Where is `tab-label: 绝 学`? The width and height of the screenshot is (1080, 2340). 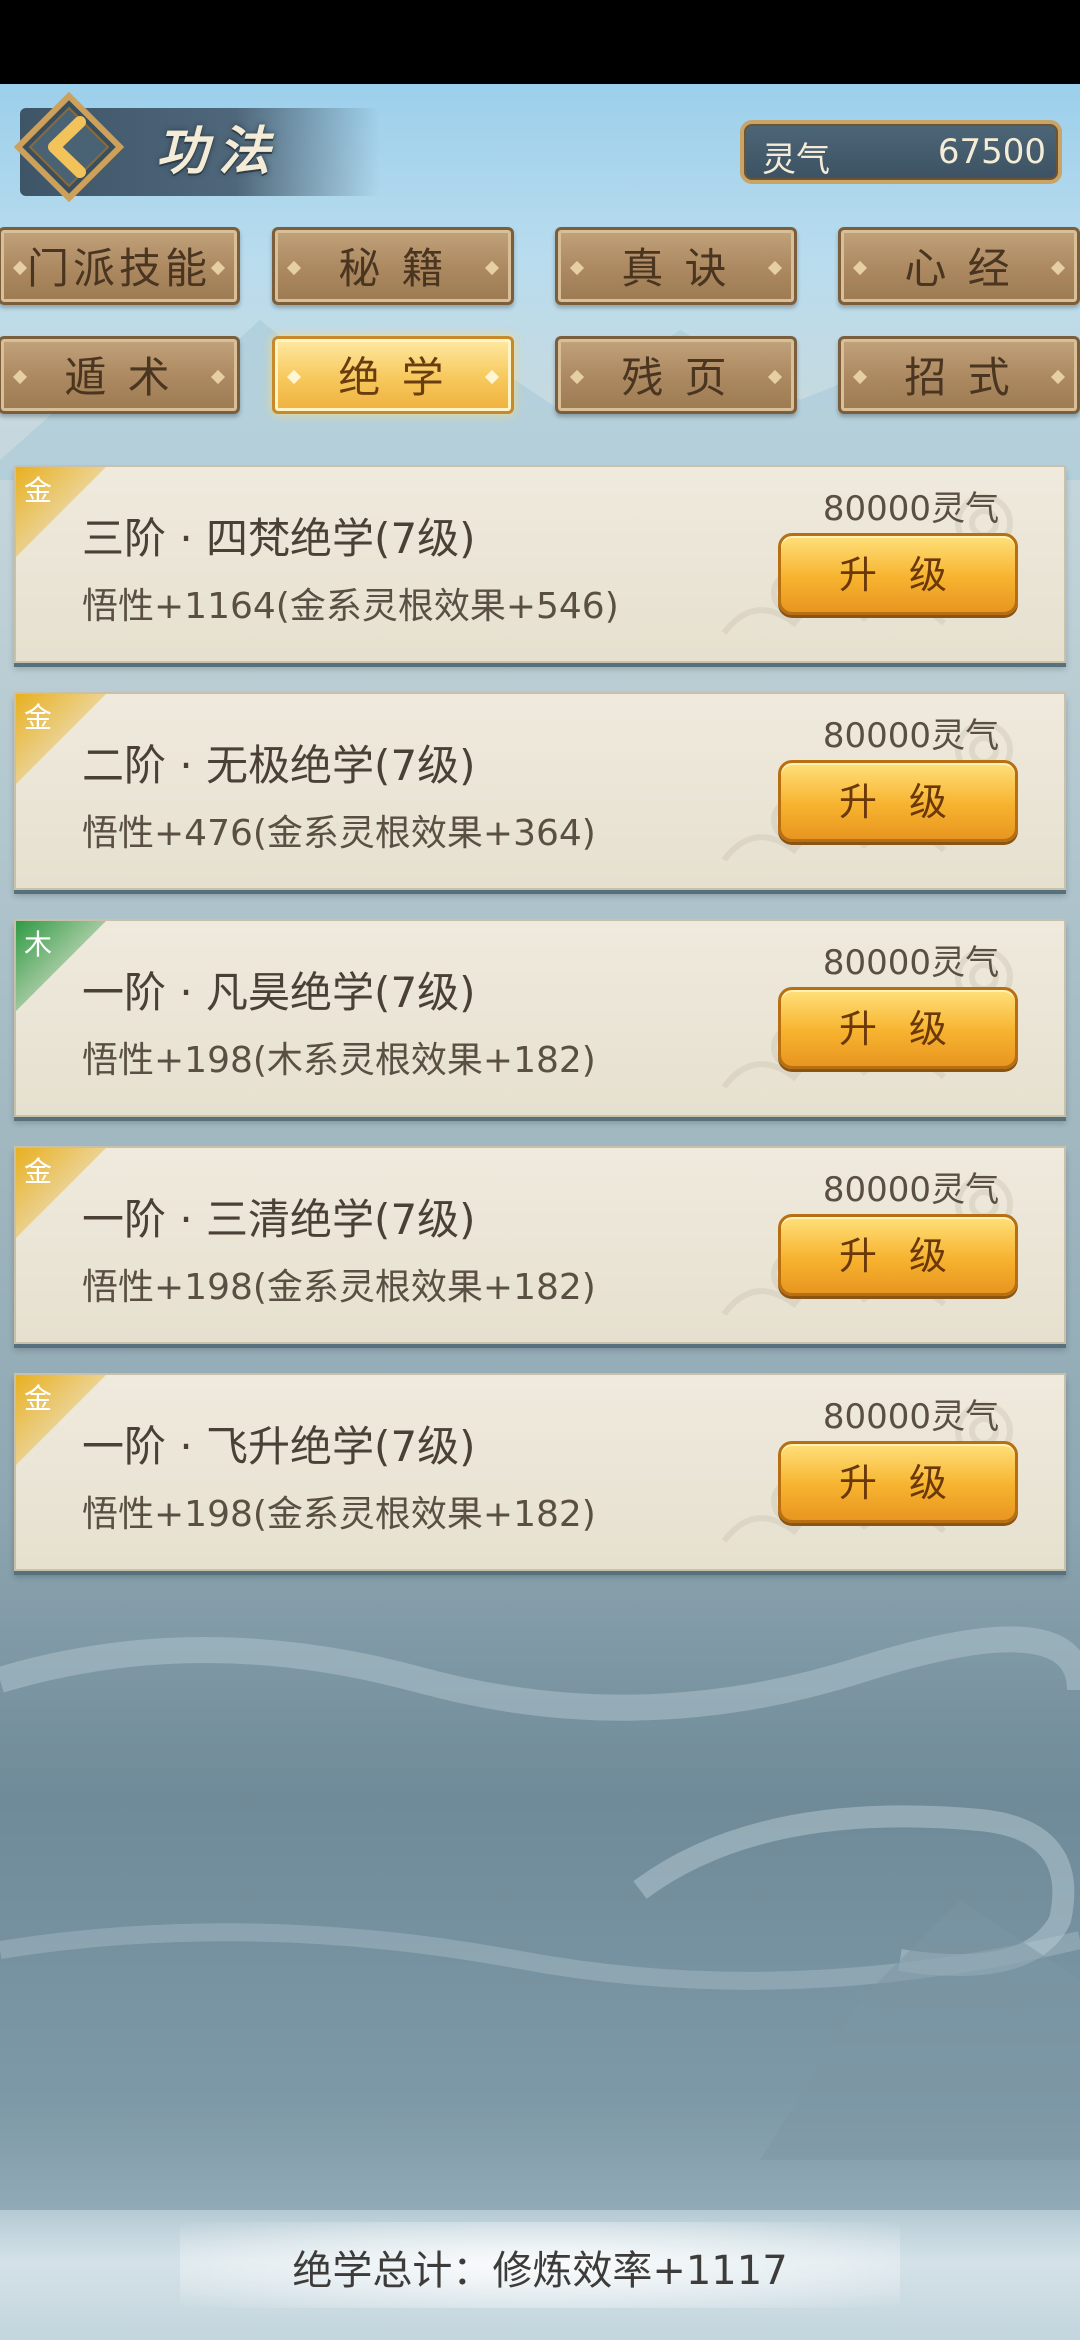 tab-label: 绝 学 is located at coordinates (393, 377).